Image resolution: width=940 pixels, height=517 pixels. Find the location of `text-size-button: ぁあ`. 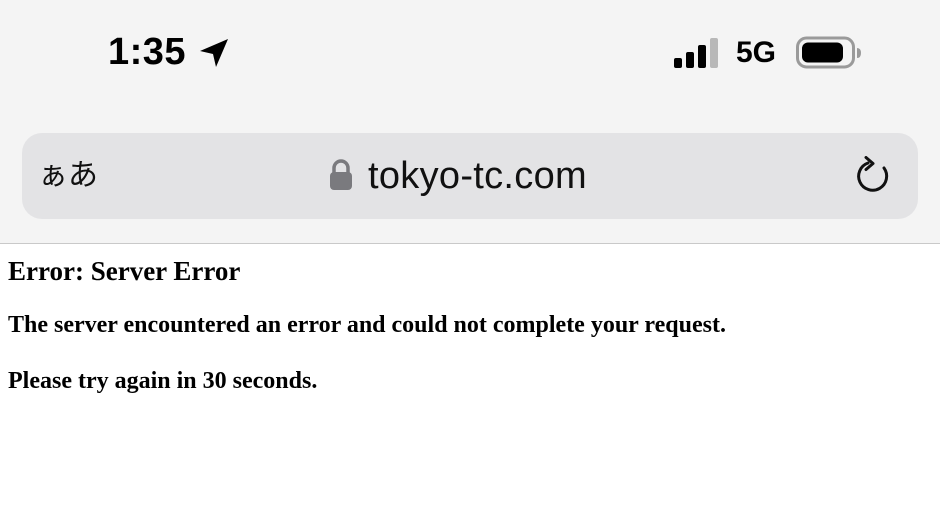

text-size-button: ぁあ is located at coordinates (68, 176).